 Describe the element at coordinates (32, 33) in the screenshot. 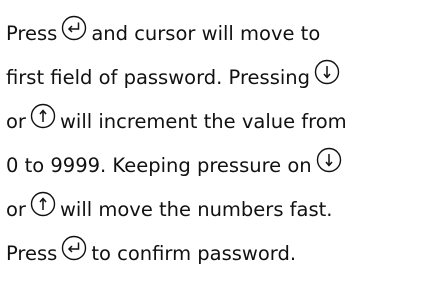

I see `line-1-text-before: Press` at that location.